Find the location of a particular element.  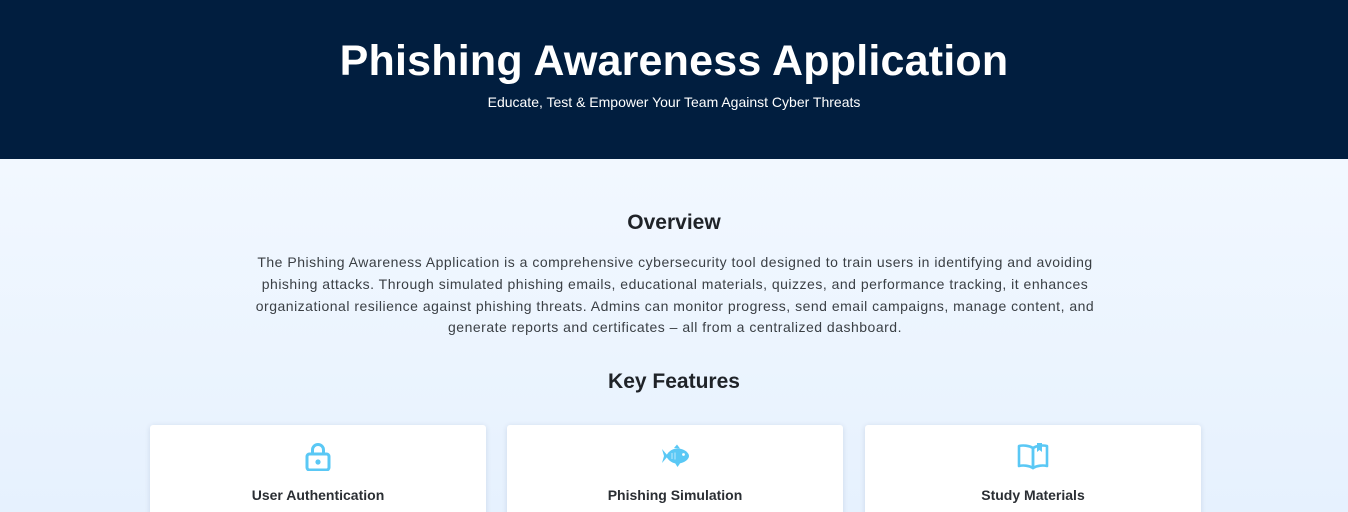

book-open-icon is located at coordinates (1033, 456).